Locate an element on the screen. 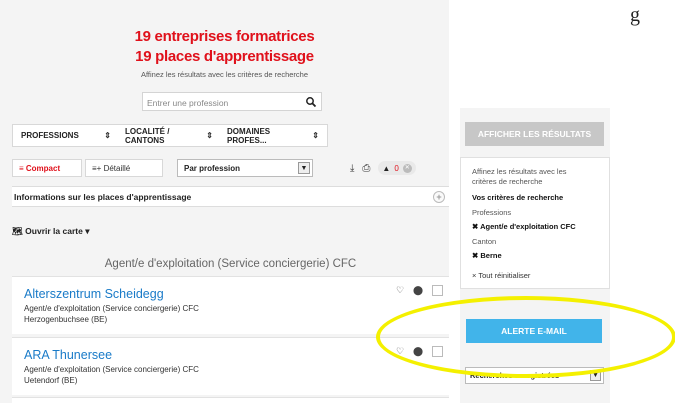  search-icon is located at coordinates (311, 102).